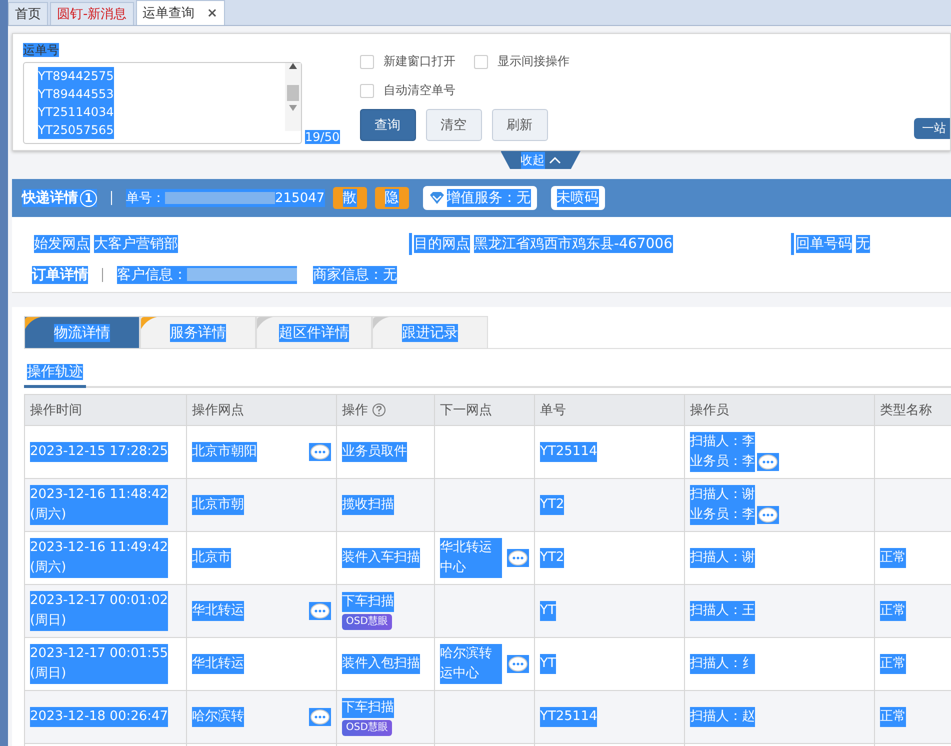  What do you see at coordinates (722, 664) in the screenshot?
I see `operator-cell: 扫描人：纟` at bounding box center [722, 664].